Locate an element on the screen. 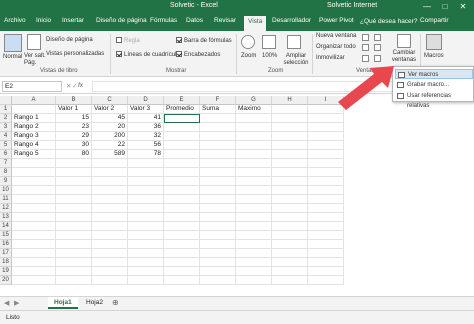 The height and width of the screenshot is (324, 474). cell-E5 is located at coordinates (182, 145).